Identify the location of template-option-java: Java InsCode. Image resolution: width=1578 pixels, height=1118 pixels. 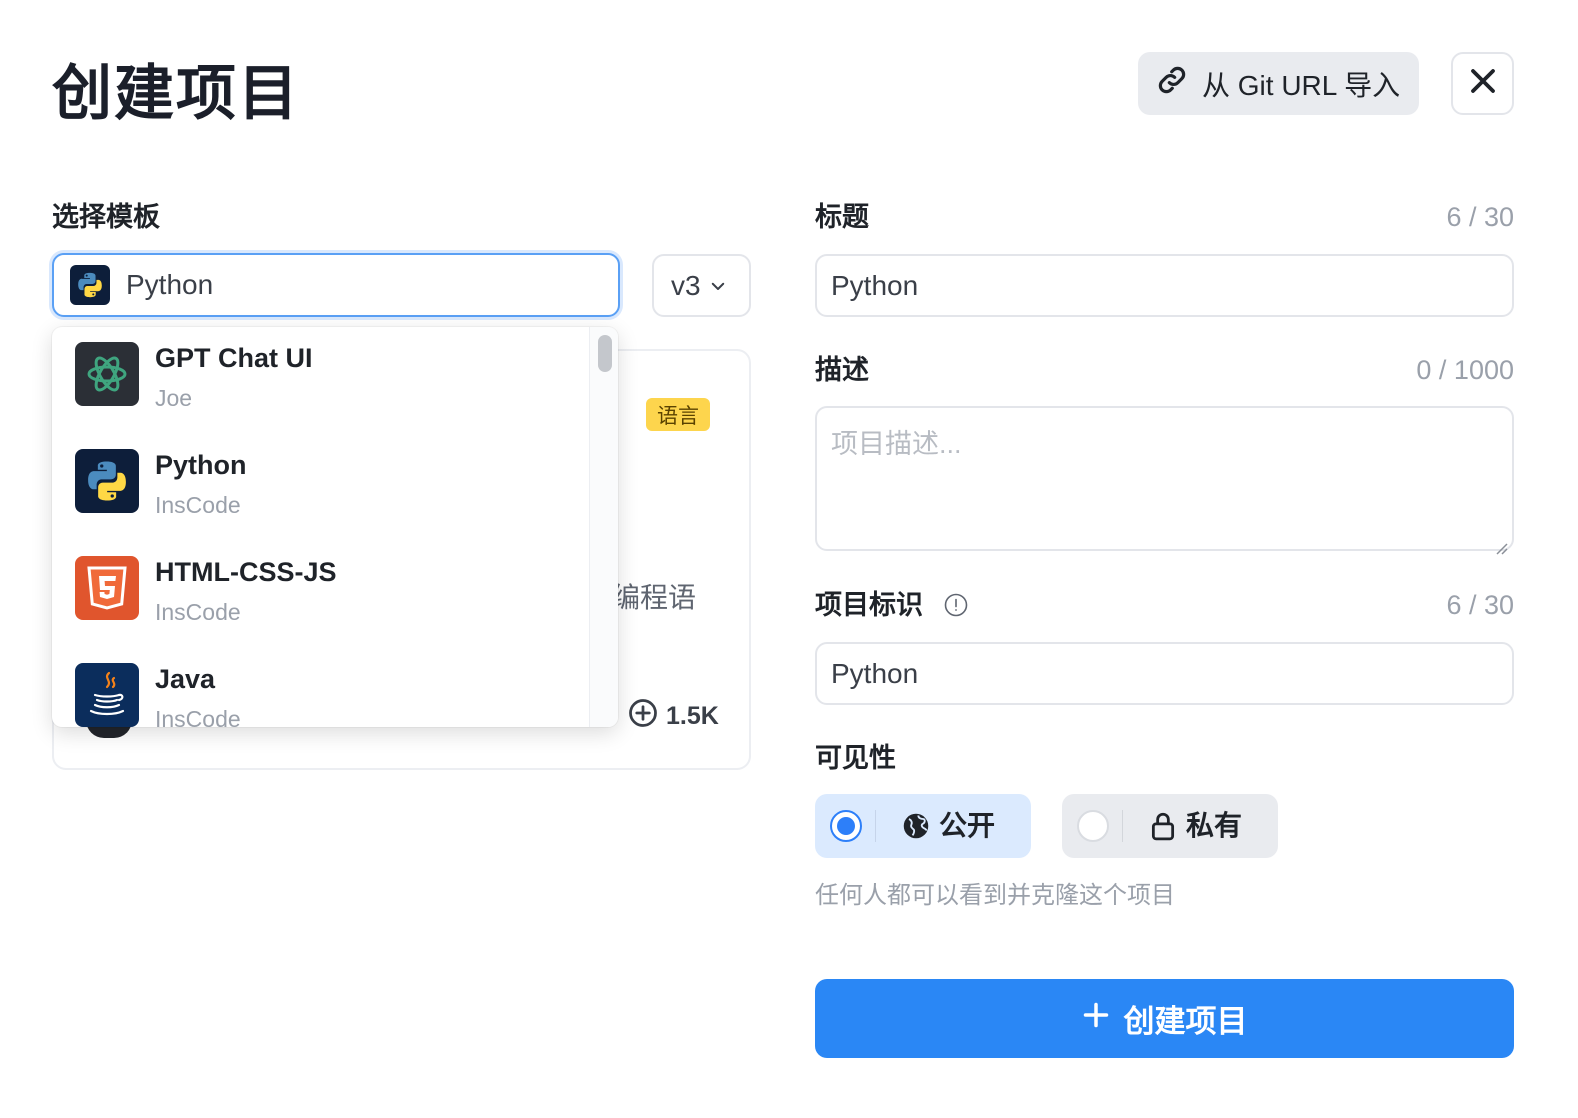
(320, 687).